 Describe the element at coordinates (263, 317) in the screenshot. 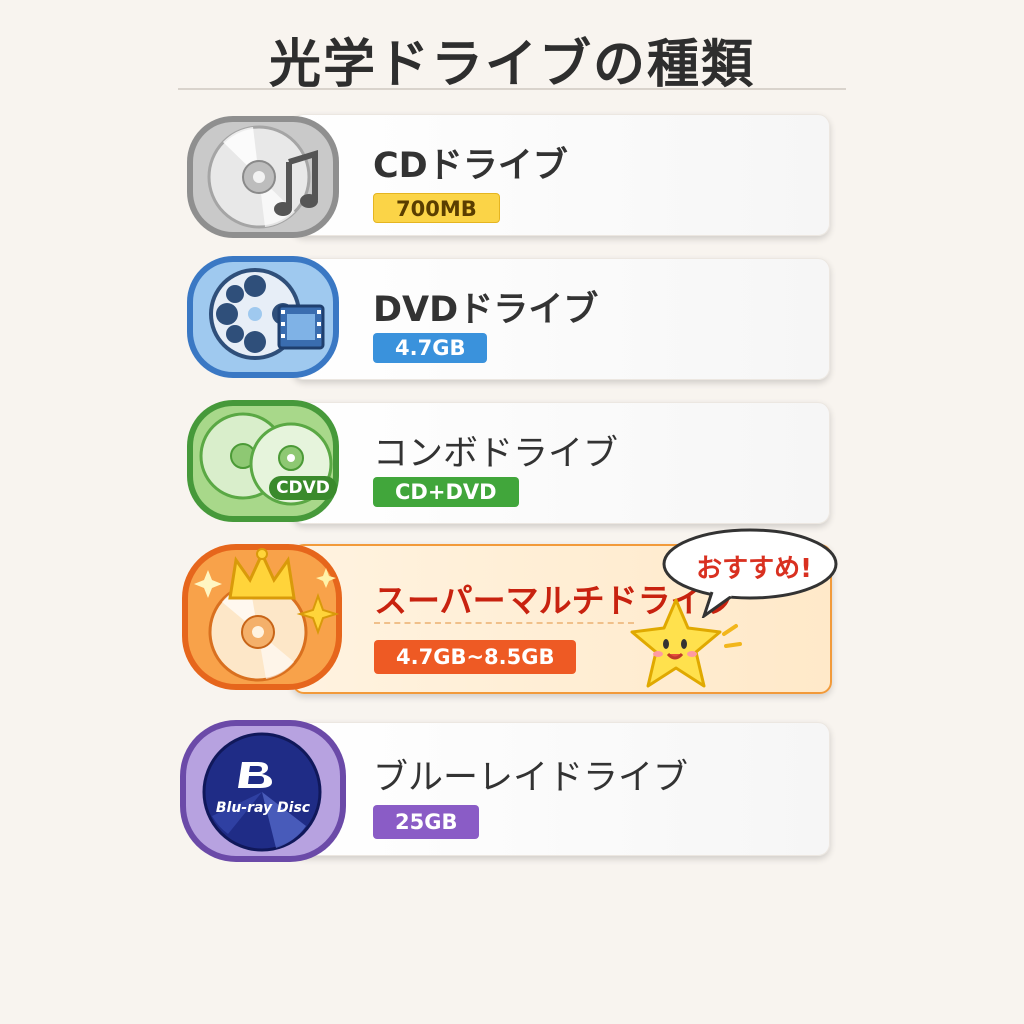

I see `dvd-film-icon` at that location.